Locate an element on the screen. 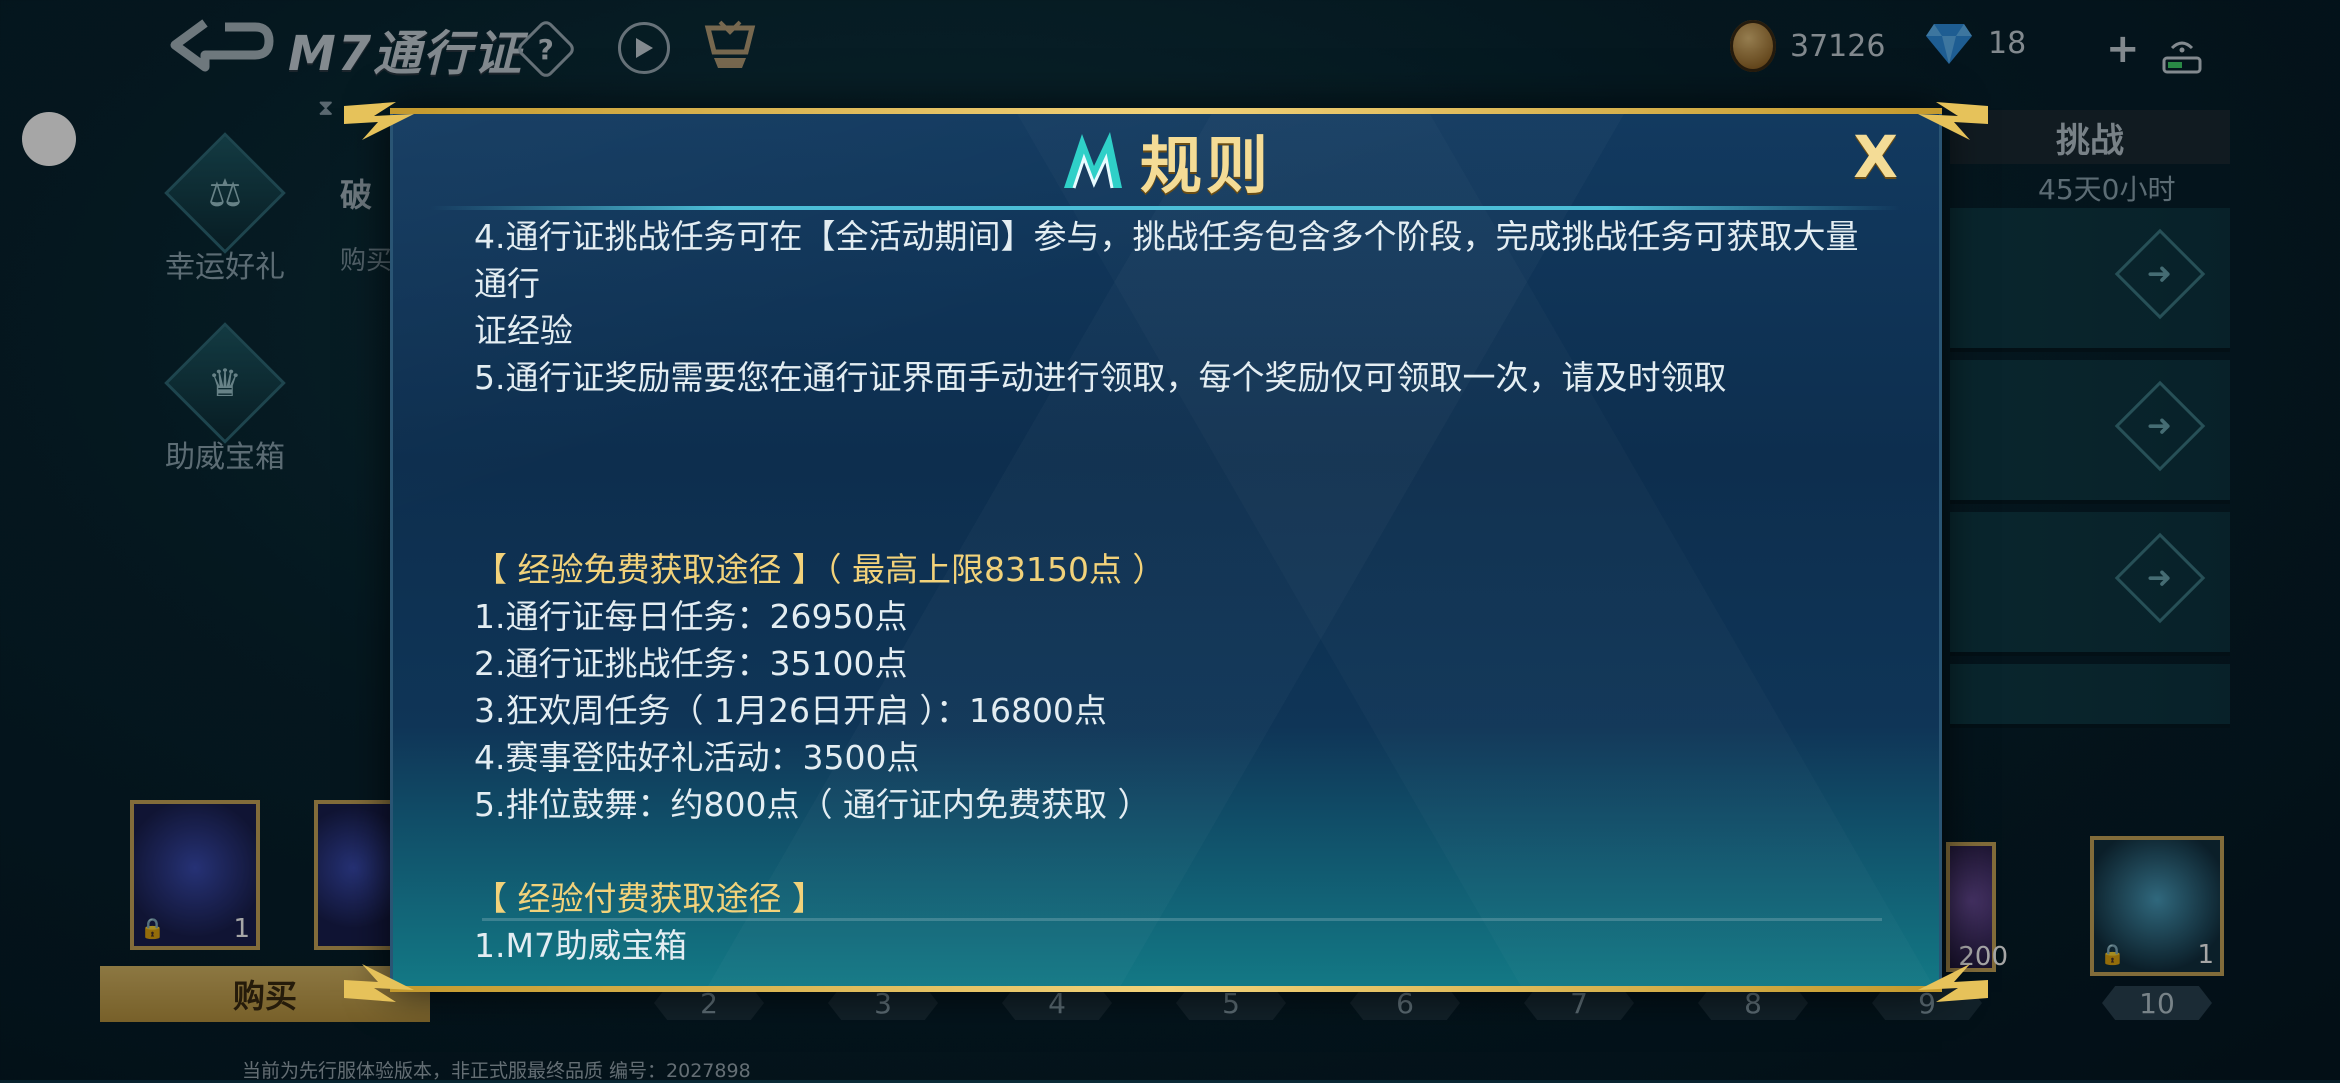 The width and height of the screenshot is (2340, 1083). paid-exp-section-title: 【 经验付费获取途径 】 is located at coordinates (649, 898).